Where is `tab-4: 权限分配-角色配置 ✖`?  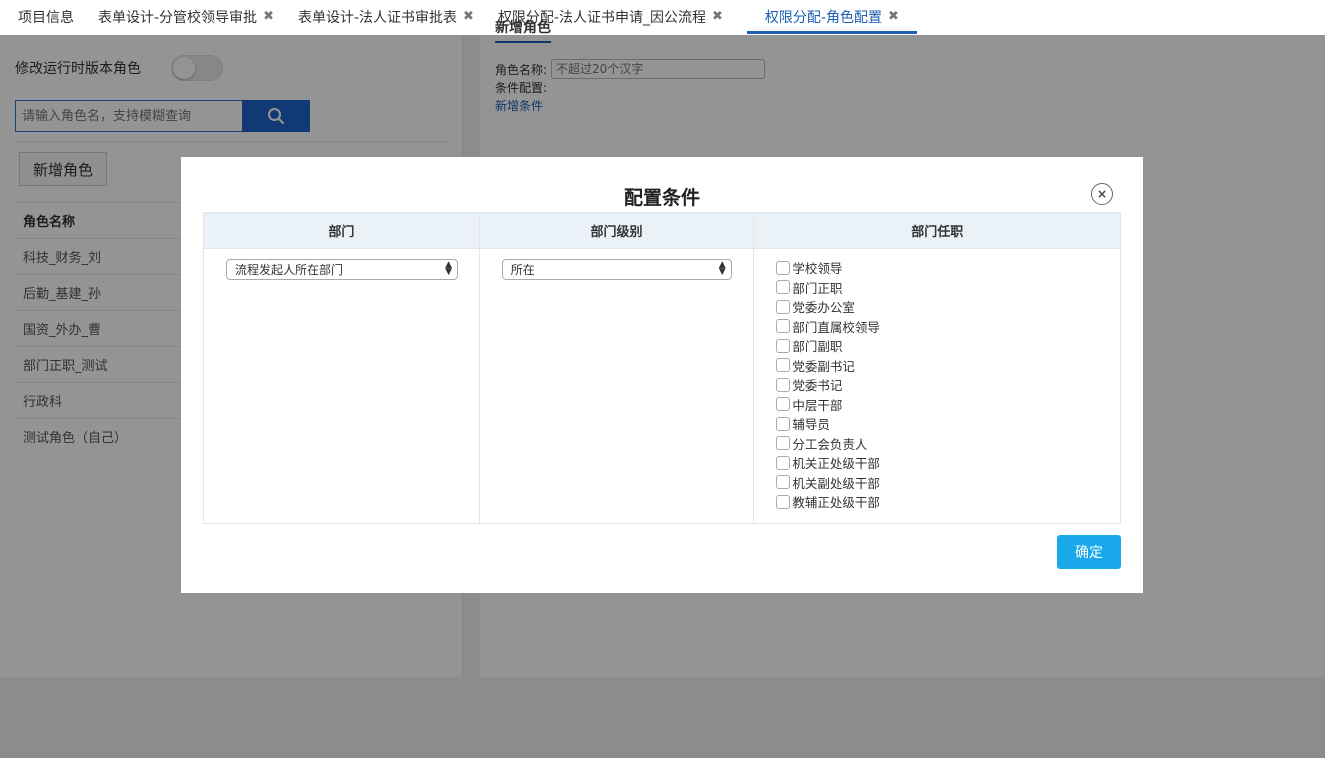
tab-4: 权限分配-角色配置 ✖ is located at coordinates (831, 17).